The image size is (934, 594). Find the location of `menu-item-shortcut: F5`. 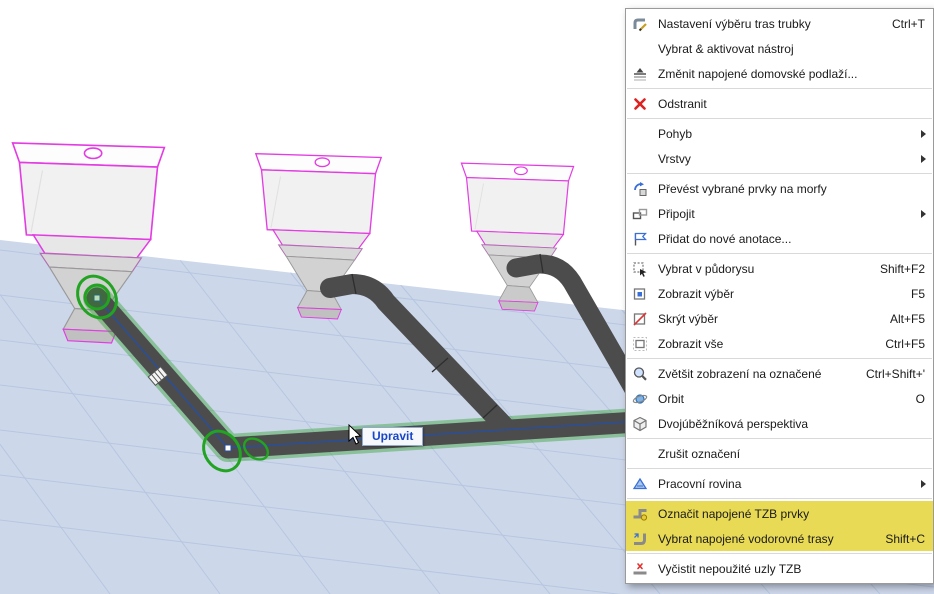

menu-item-shortcut: F5 is located at coordinates (917, 293).